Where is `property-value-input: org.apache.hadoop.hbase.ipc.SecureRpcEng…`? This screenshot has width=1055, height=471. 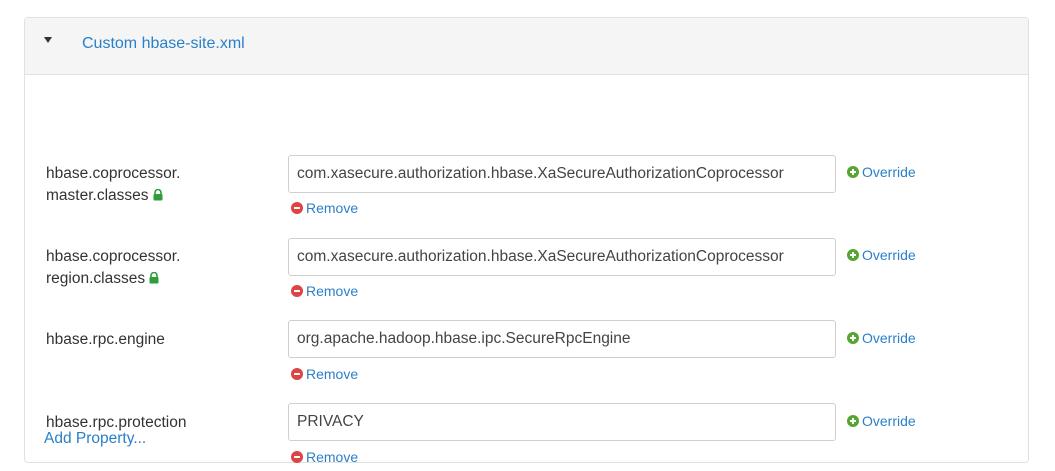
property-value-input: org.apache.hadoop.hbase.ipc.SecureRpcEng… is located at coordinates (562, 339).